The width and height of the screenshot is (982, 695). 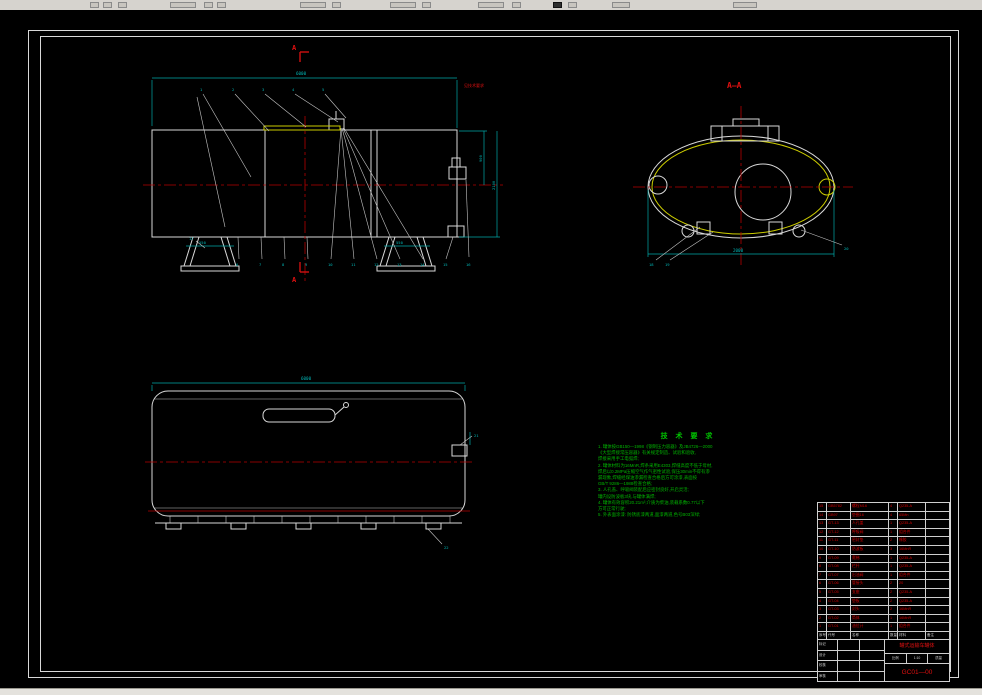 What do you see at coordinates (883, 602) in the screenshot?
I see `parts-row: 4 GT-04 垫板 2 Q235-A` at bounding box center [883, 602].